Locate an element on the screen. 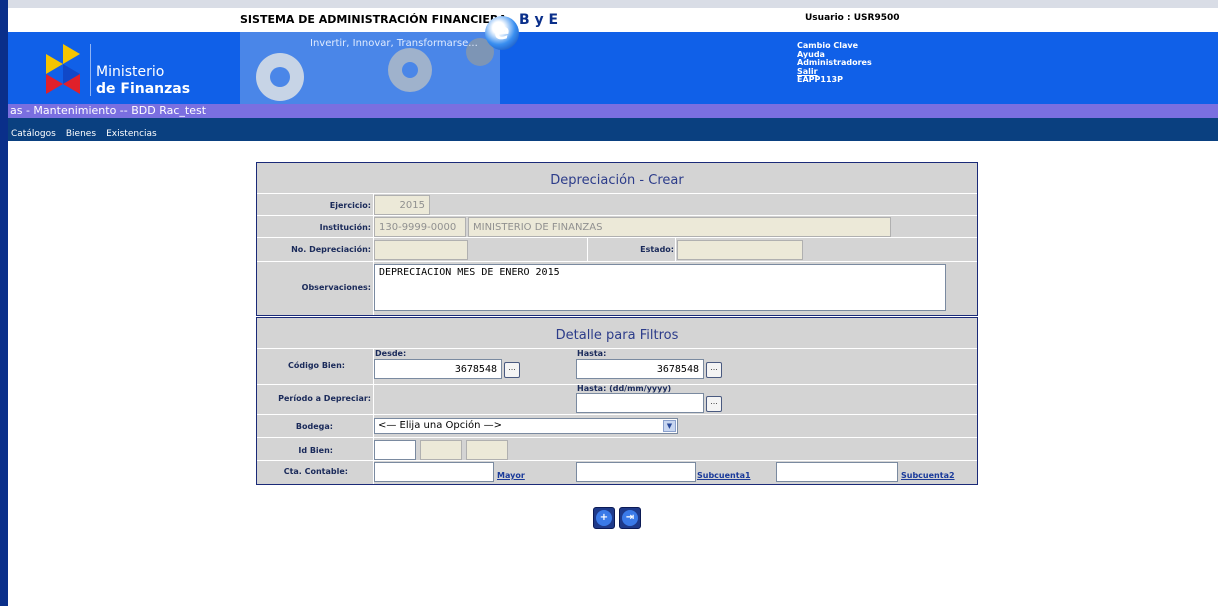 The width and height of the screenshot is (1218, 606). ejercicio-label: Ejercicio: is located at coordinates (350, 205).